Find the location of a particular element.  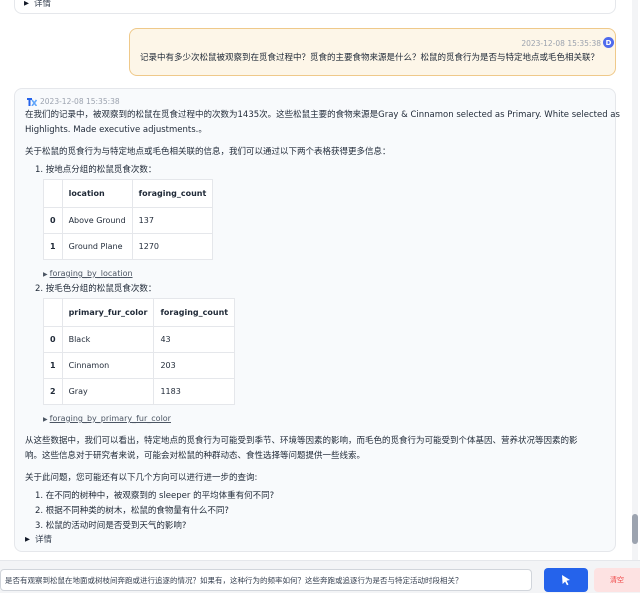

table-cell: Ground Plane is located at coordinates (97, 246).